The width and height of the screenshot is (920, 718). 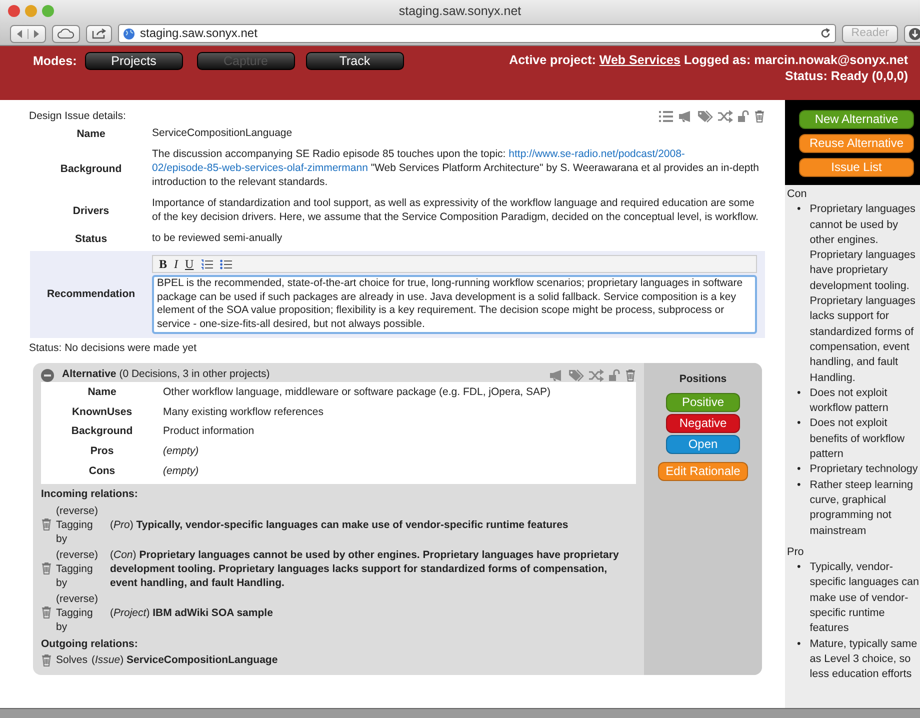 I want to click on position-button: Negative, so click(x=703, y=423).